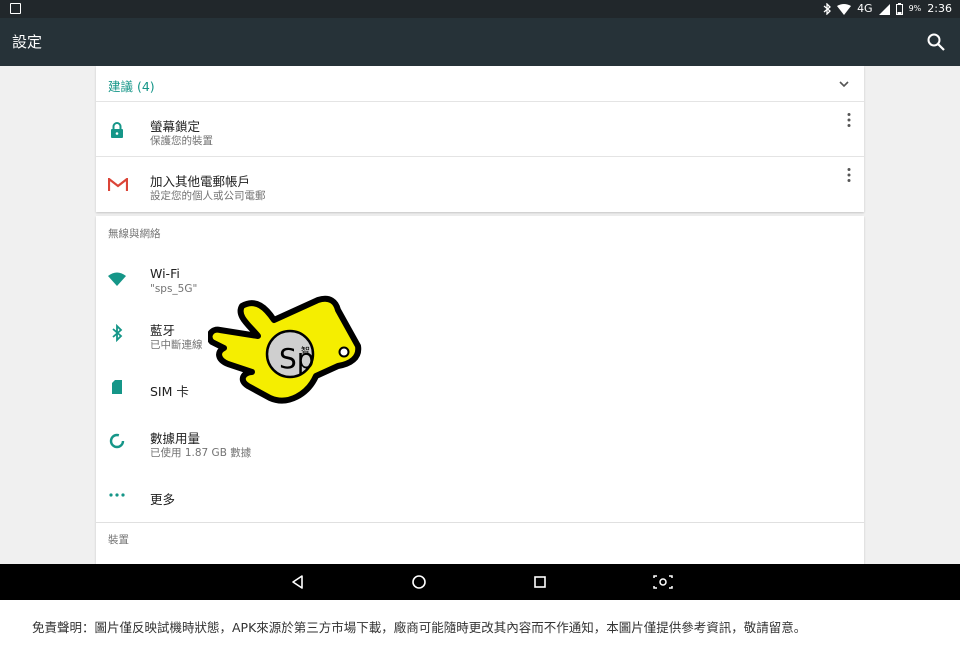 The image size is (960, 650). Describe the element at coordinates (939, 8) in the screenshot. I see `clock: 2:36` at that location.